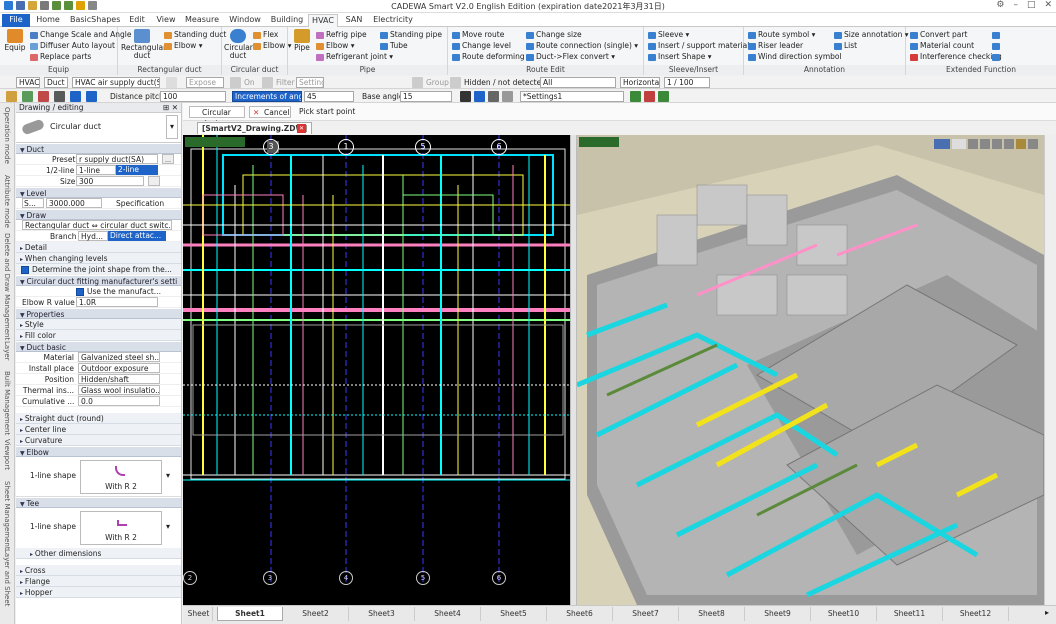 The height and width of the screenshot is (624, 1056). Describe the element at coordinates (28, 82) in the screenshot. I see `system-select: HVAC ▾` at that location.